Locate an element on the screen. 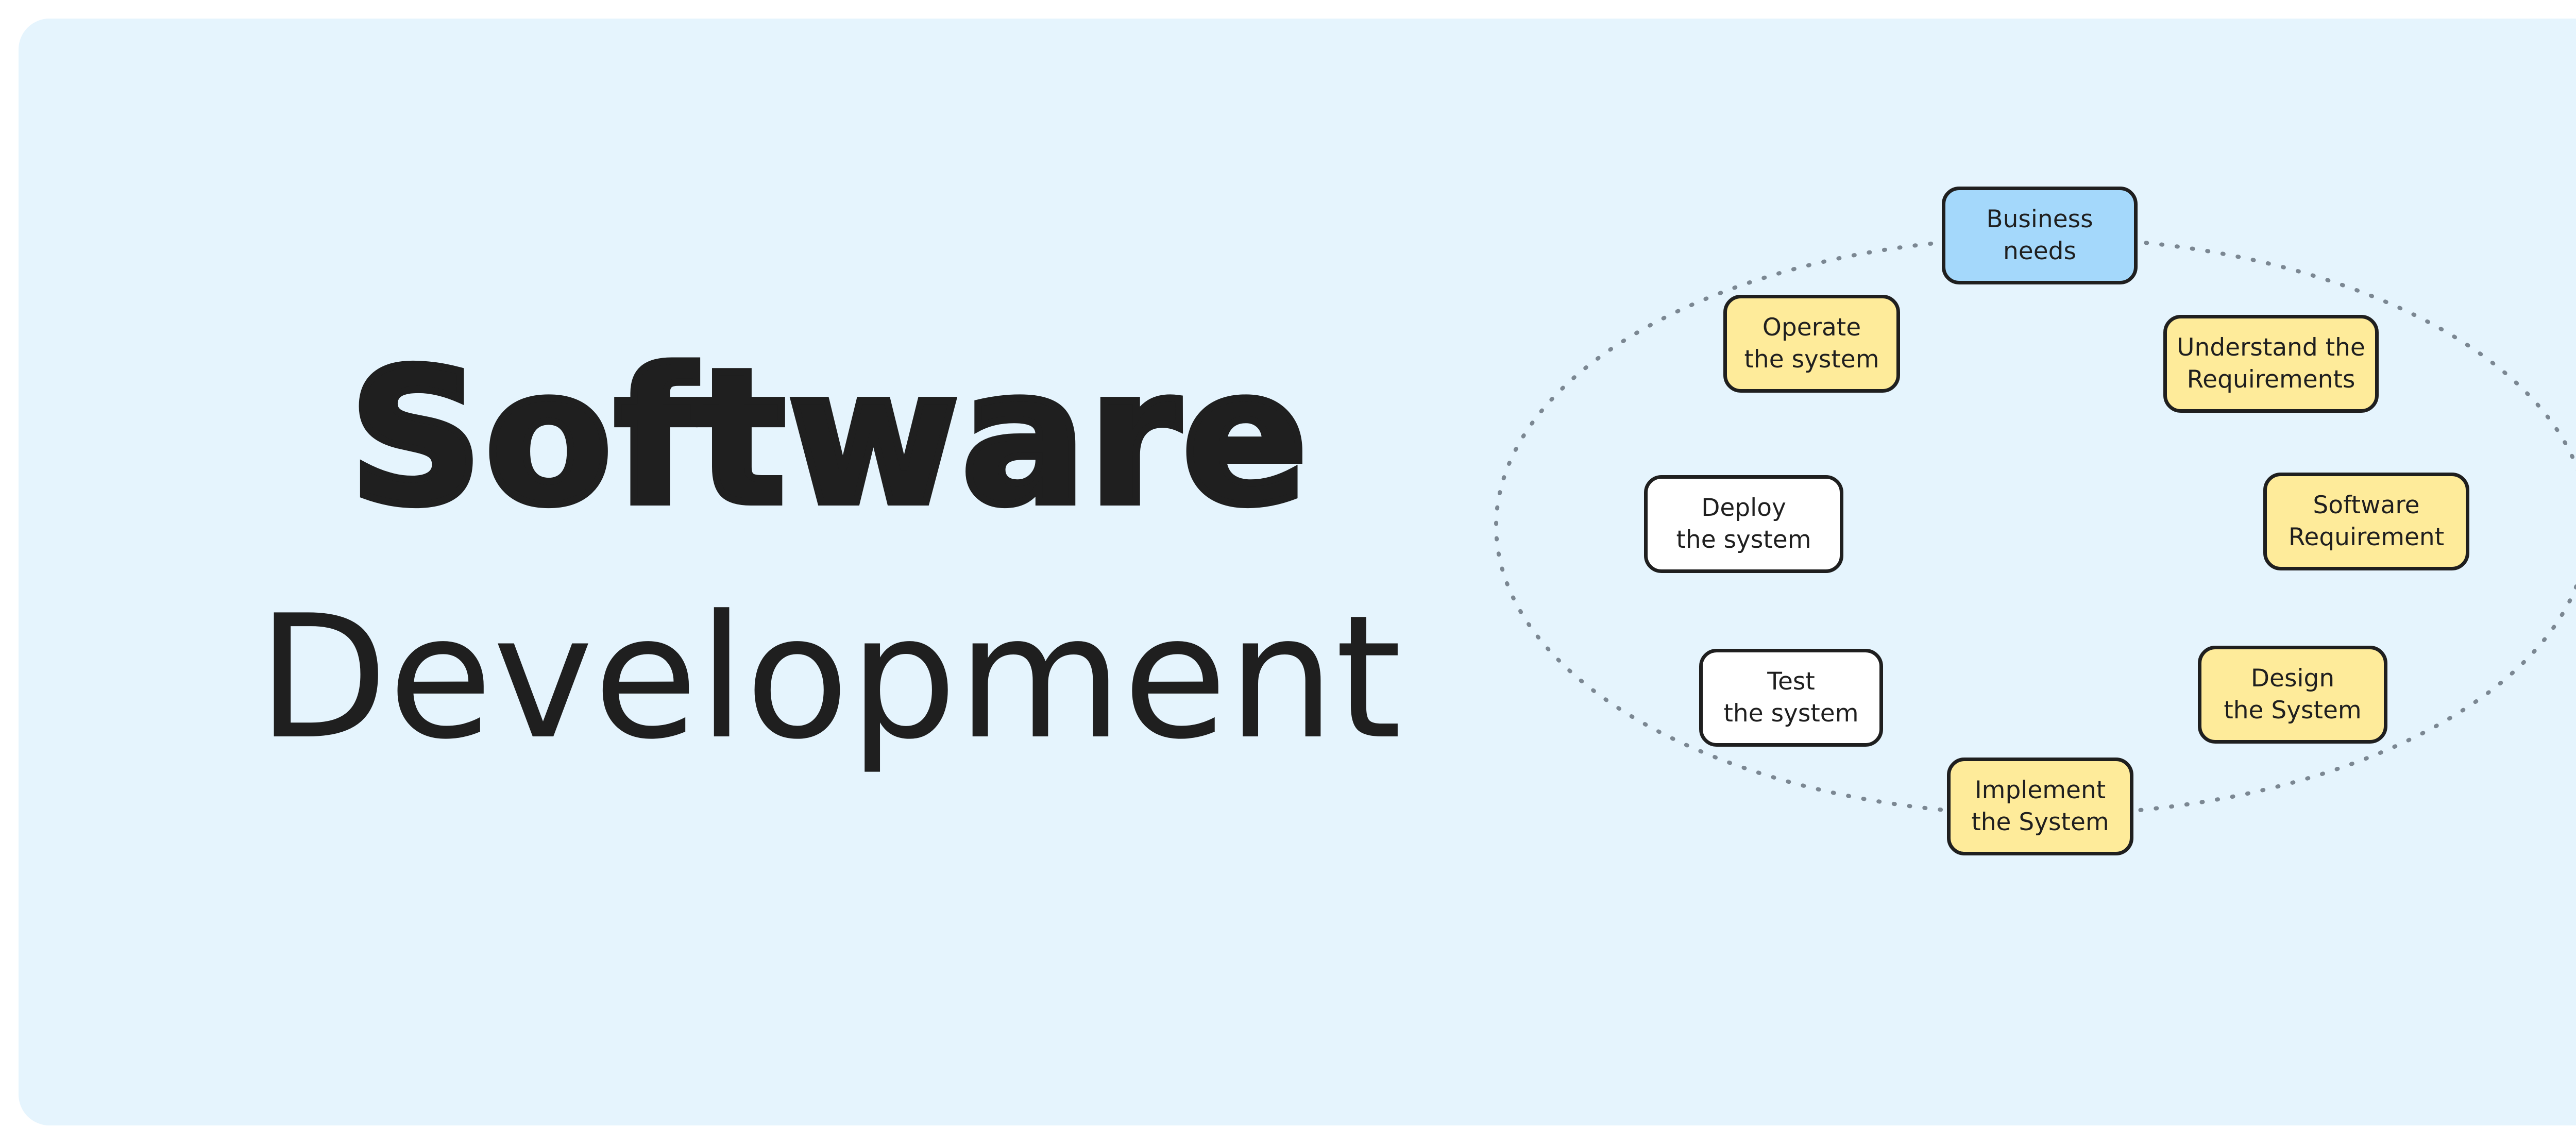 Image resolution: width=2576 pixels, height=1144 pixels. node-business-needs-label: Business needs is located at coordinates (2039, 235).